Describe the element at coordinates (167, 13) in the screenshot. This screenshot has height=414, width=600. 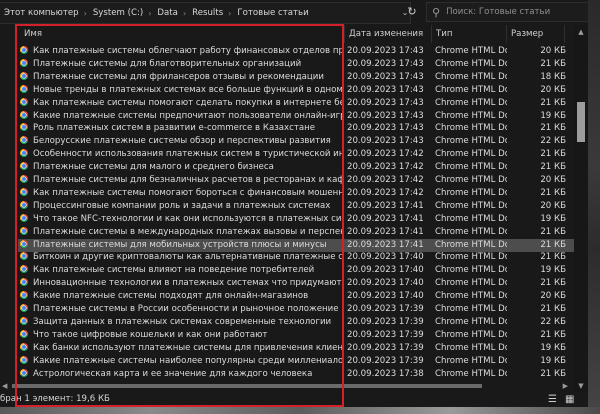
I see `breadcrumb-item: Data` at that location.